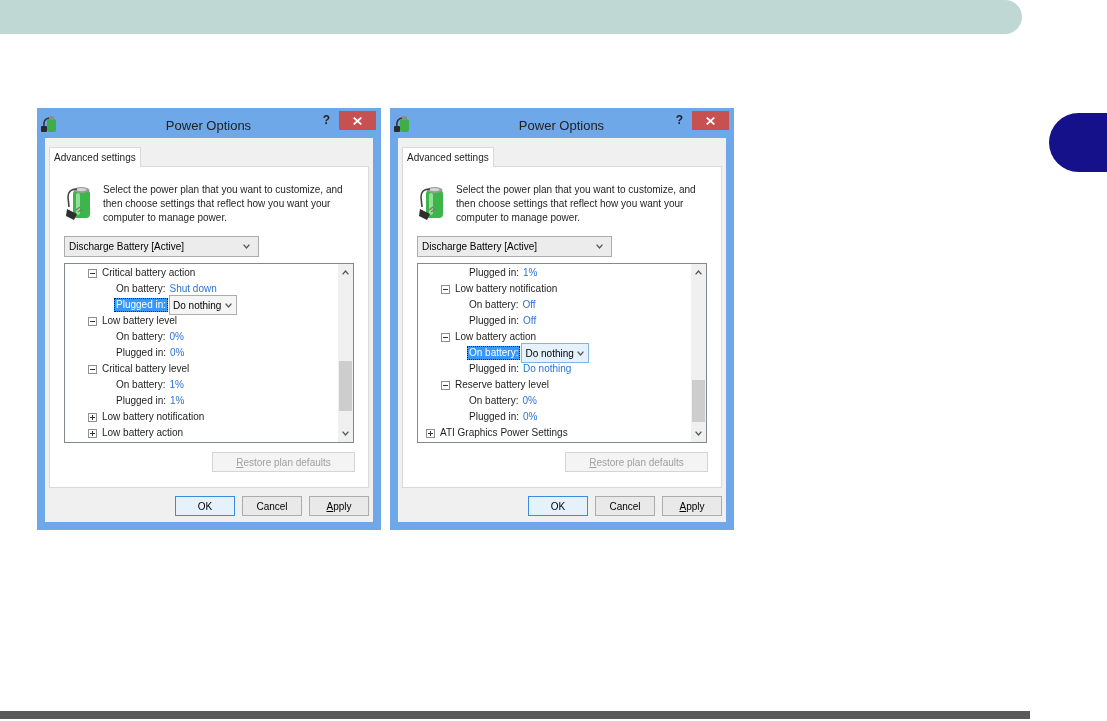 This screenshot has width=1107, height=721. Describe the element at coordinates (547, 369) in the screenshot. I see `setting-value: Do nothing` at that location.